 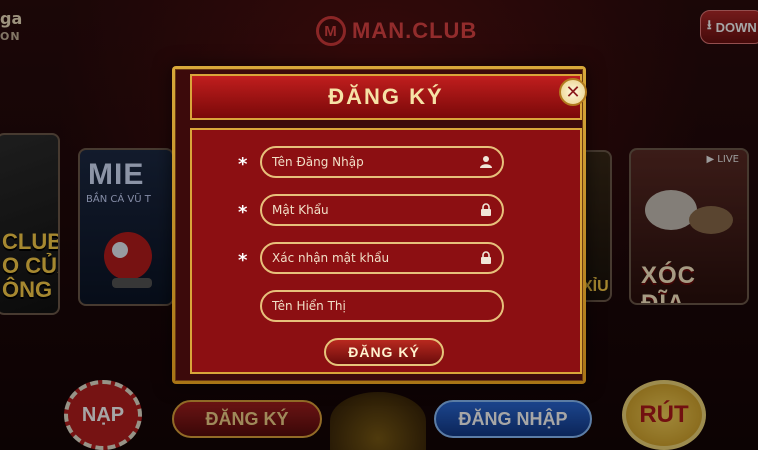 I want to click on close-icon: ✕, so click(x=573, y=92).